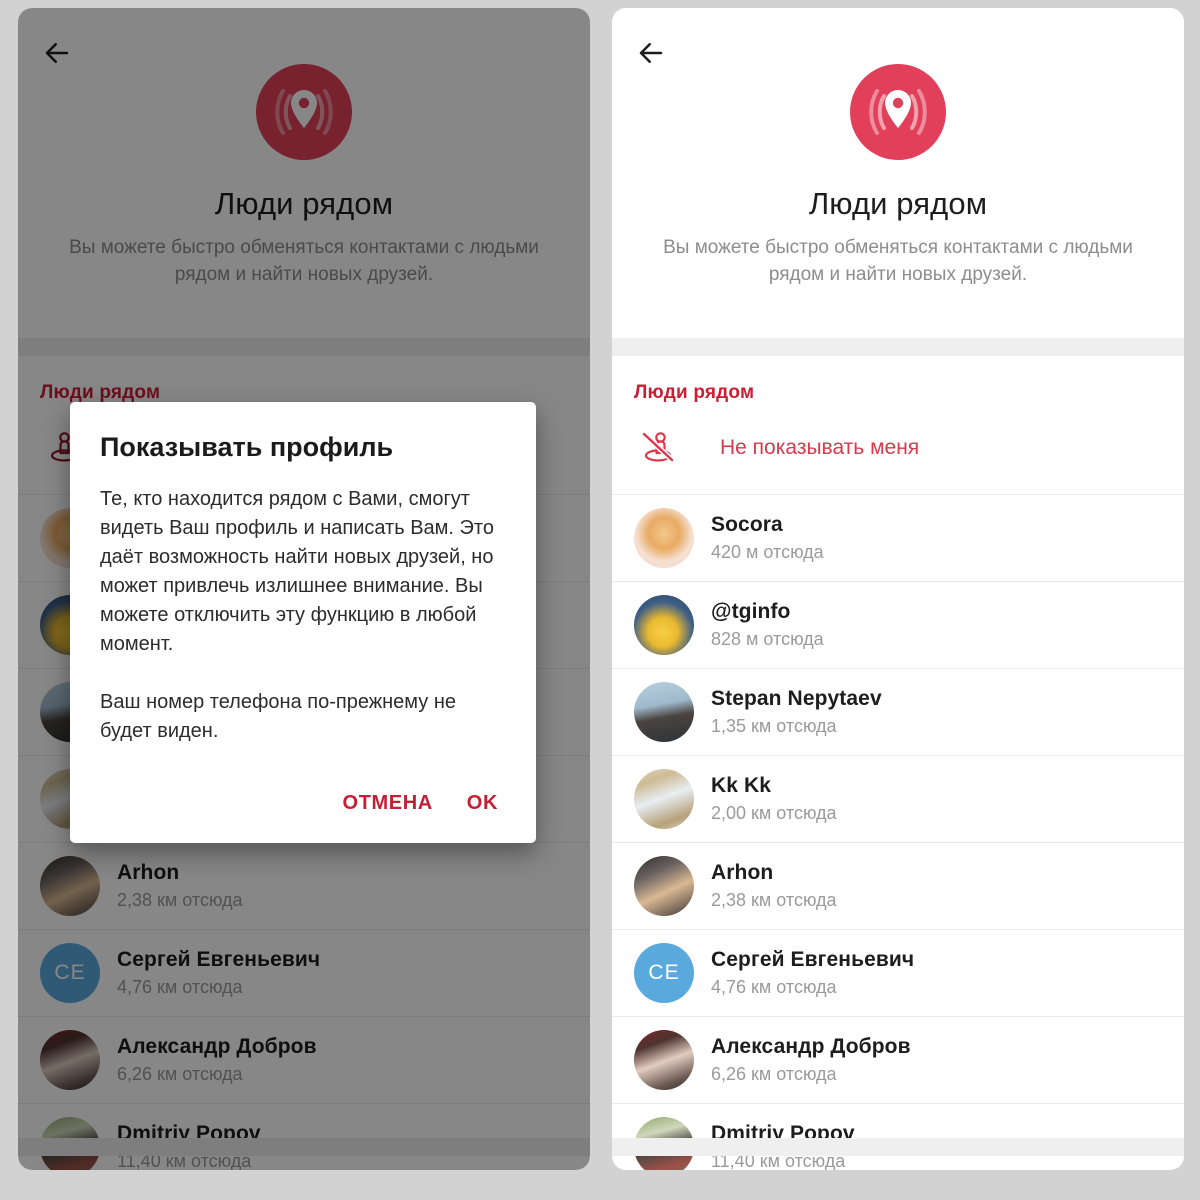  What do you see at coordinates (796, 698) in the screenshot?
I see `list-item-name: Stepan Nepytaev` at bounding box center [796, 698].